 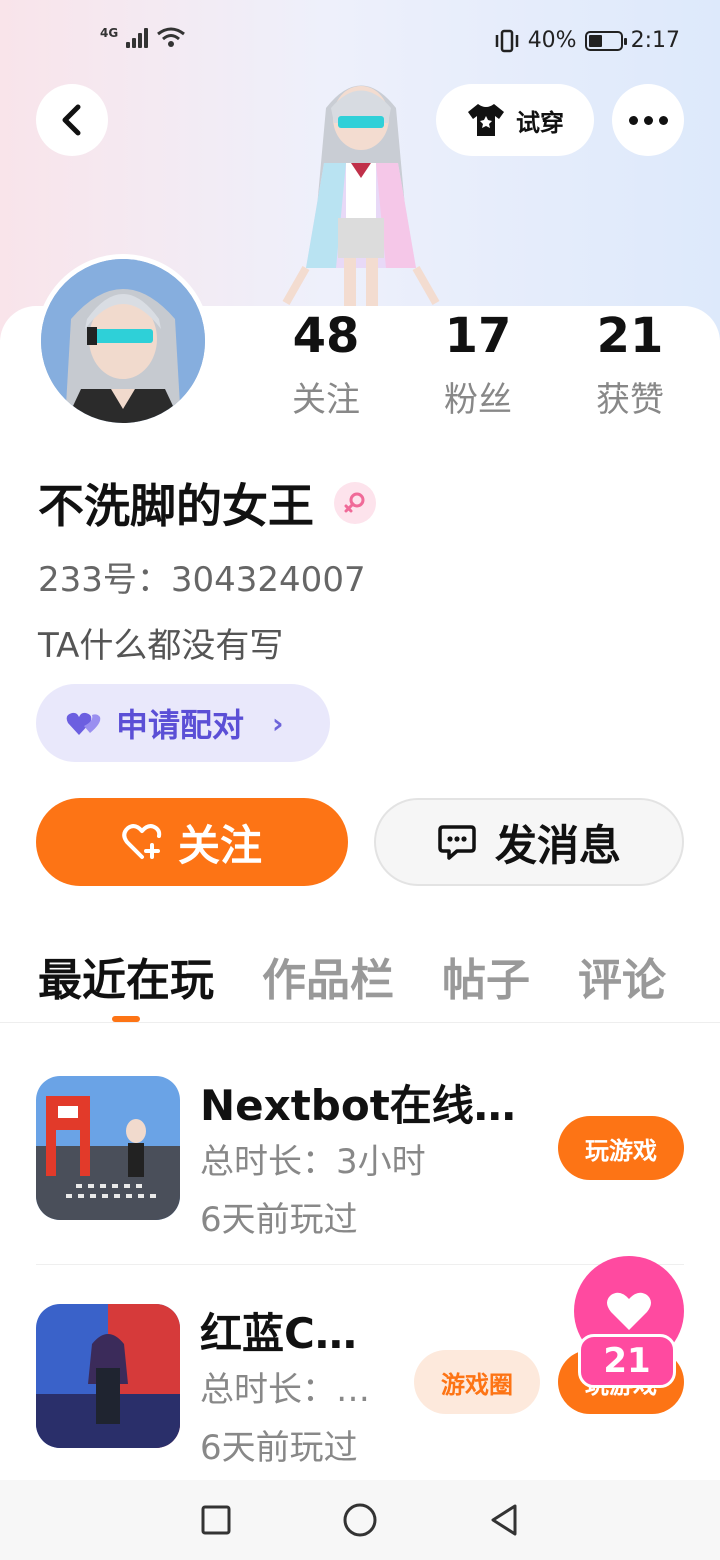 What do you see at coordinates (137, 37) in the screenshot?
I see `signal-icon` at bounding box center [137, 37].